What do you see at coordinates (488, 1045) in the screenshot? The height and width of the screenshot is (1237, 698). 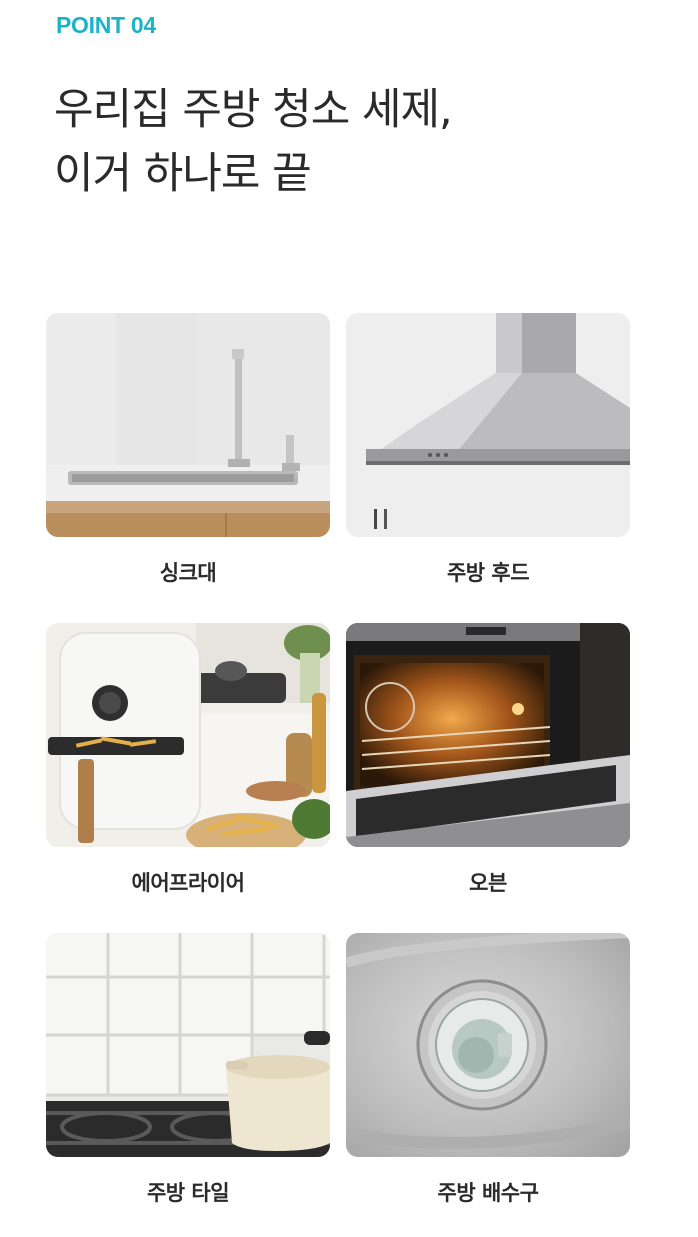 I see `sink-drain-photo` at bounding box center [488, 1045].